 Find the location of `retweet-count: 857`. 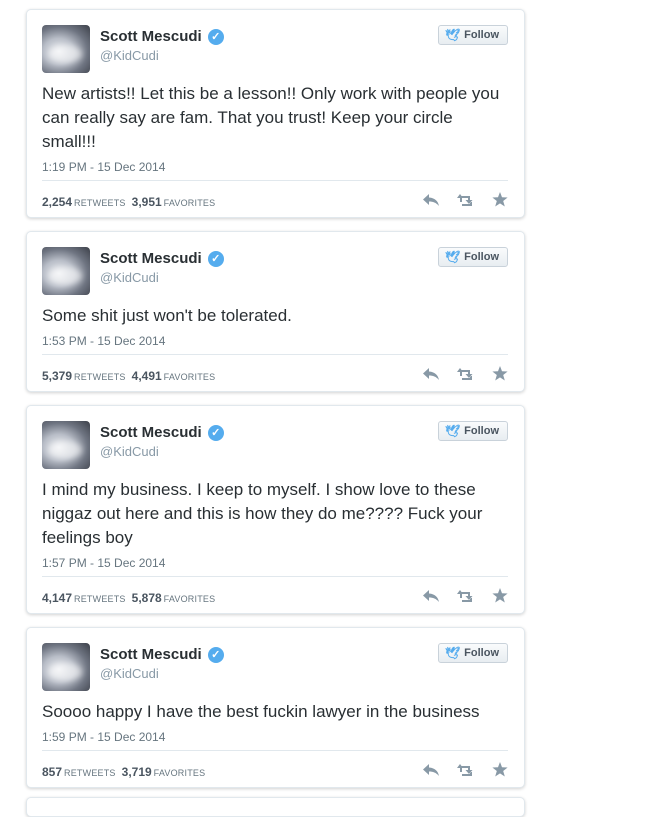

retweet-count: 857 is located at coordinates (52, 772).